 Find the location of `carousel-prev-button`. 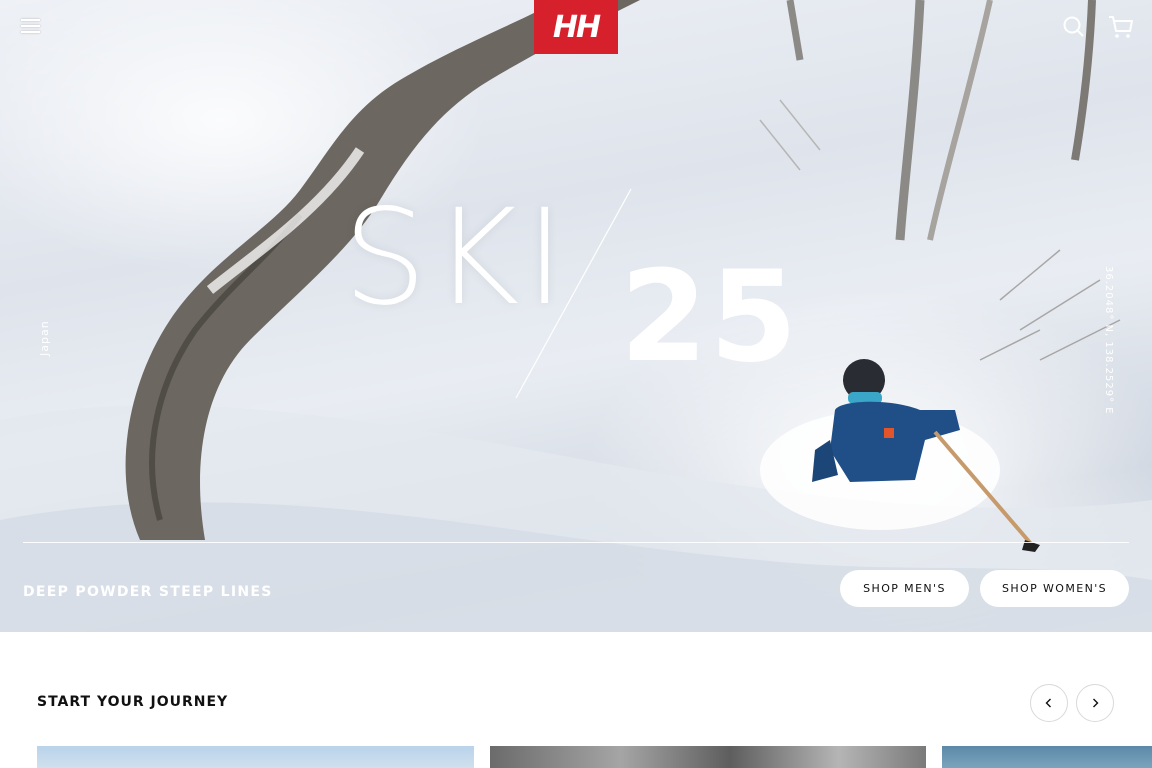

carousel-prev-button is located at coordinates (1049, 703).